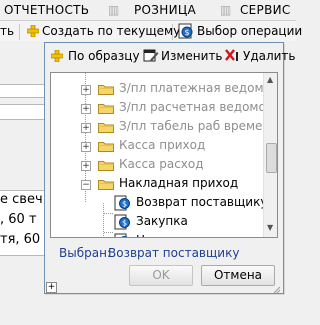 Image resolution: width=320 pixels, height=325 pixels. I want to click on tree-item-label: З/пл платежная ведомость, so click(198, 88).